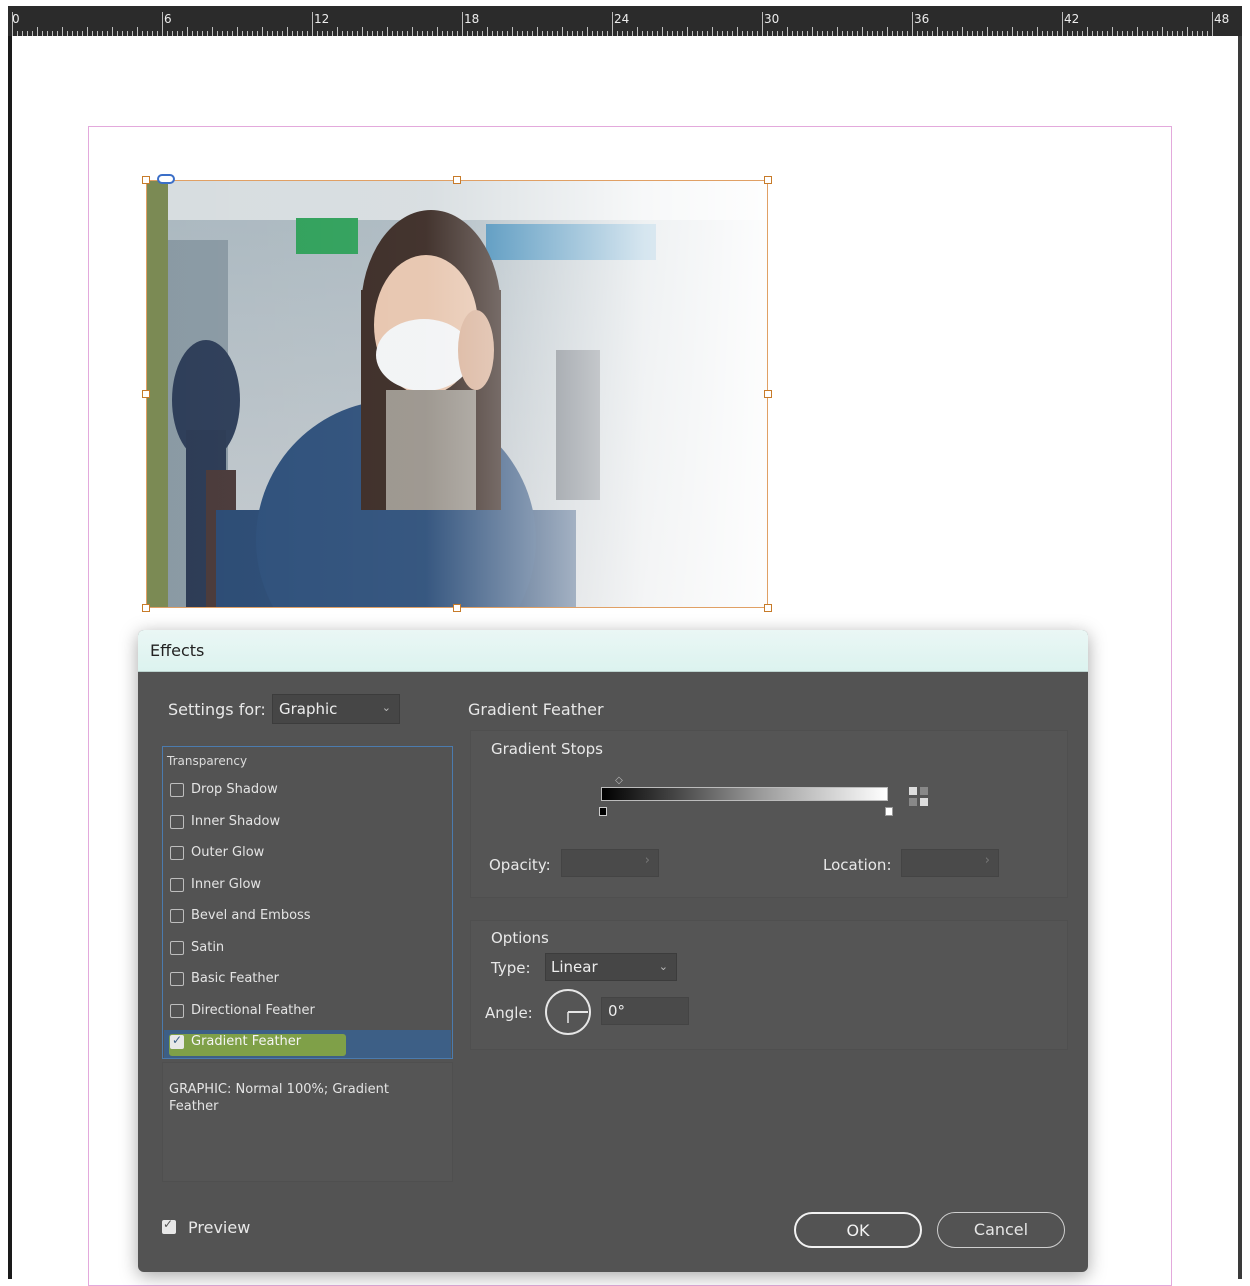 The width and height of the screenshot is (1250, 1286). Describe the element at coordinates (520, 938) in the screenshot. I see `options-label: Options` at that location.